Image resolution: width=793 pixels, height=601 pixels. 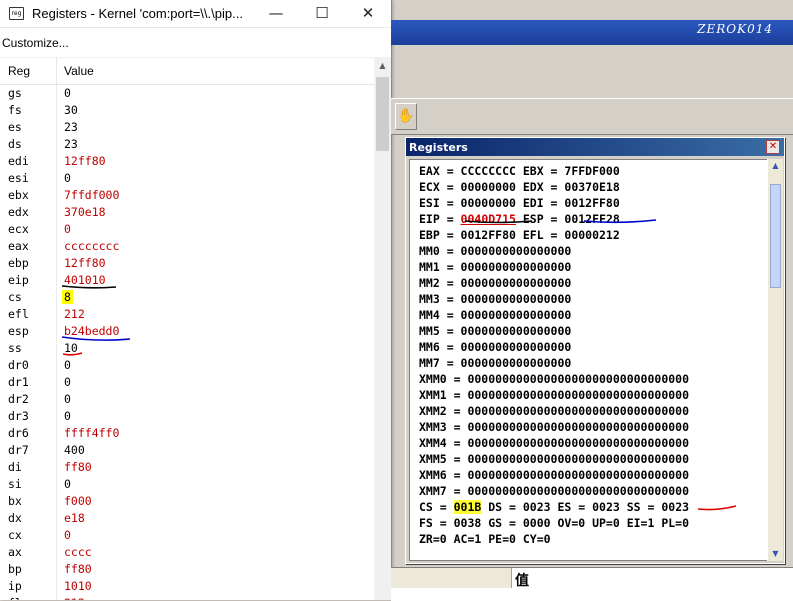 I want to click on register-value-cell: cccc, so click(x=75, y=552).